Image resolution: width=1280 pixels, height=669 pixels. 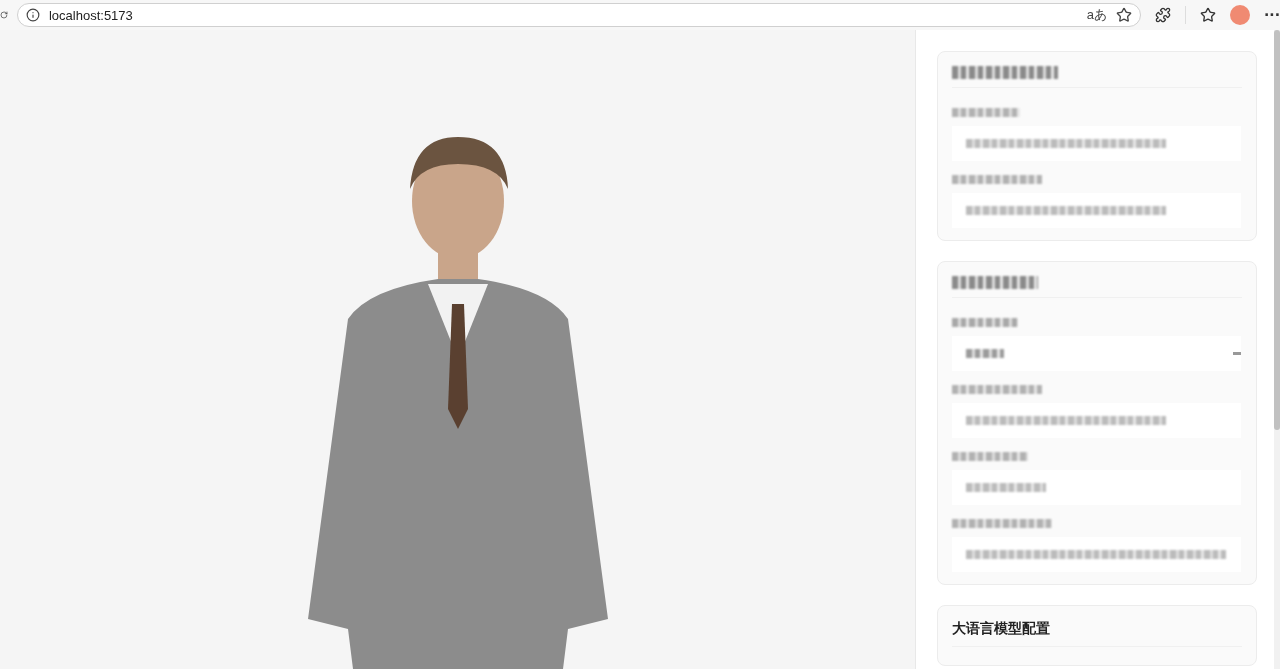 What do you see at coordinates (1277, 230) in the screenshot?
I see `scrollbar-thumb` at bounding box center [1277, 230].